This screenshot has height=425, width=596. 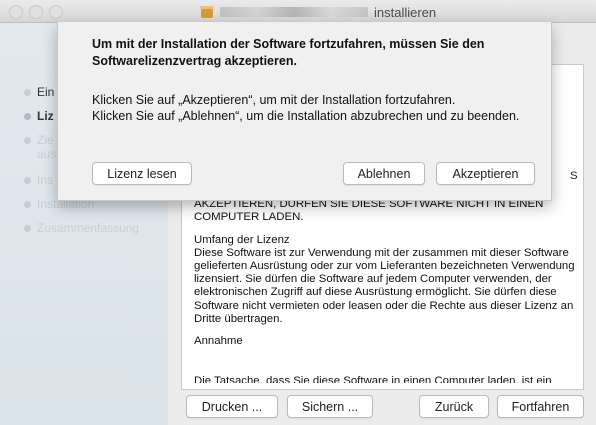 I want to click on close-window-button, so click(x=16, y=12).